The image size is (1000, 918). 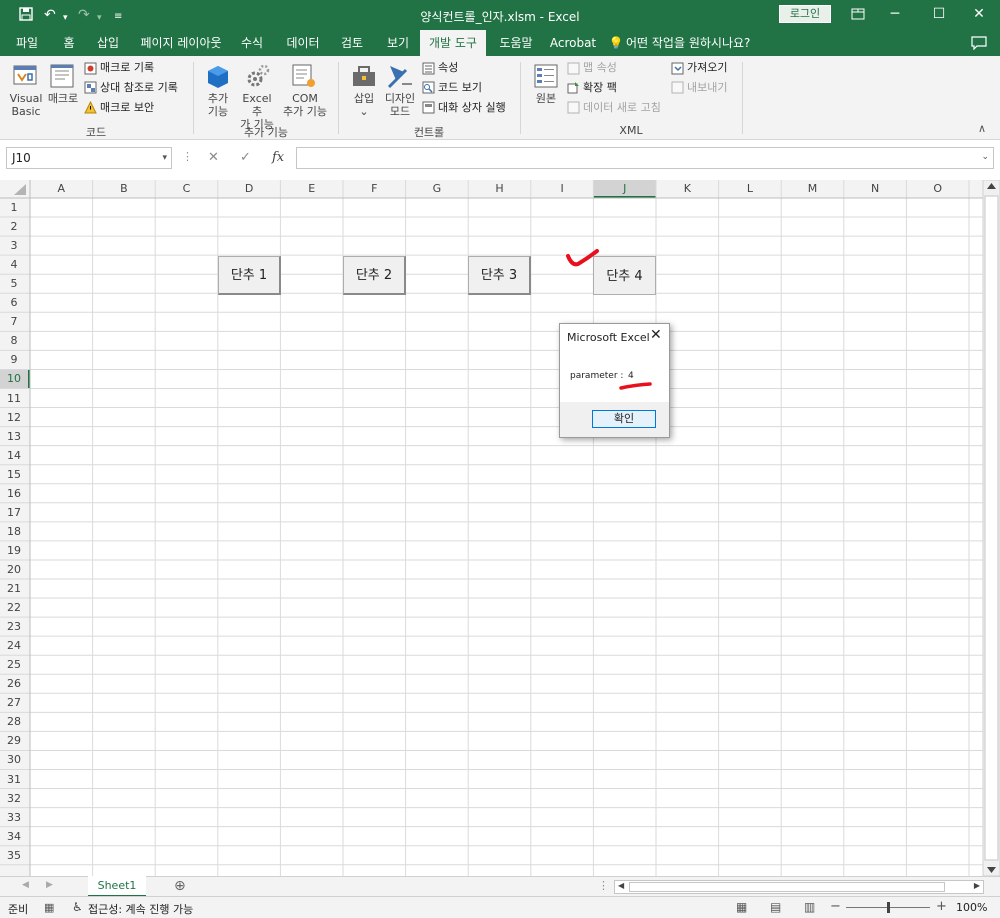 I want to click on toolbox-icon, so click(x=364, y=77).